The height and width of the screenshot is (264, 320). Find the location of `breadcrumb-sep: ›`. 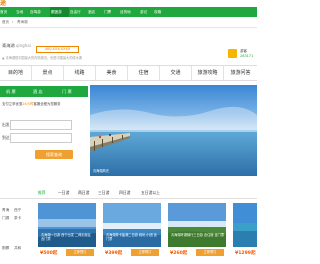

breadcrumb-sep: › is located at coordinates (13, 22).